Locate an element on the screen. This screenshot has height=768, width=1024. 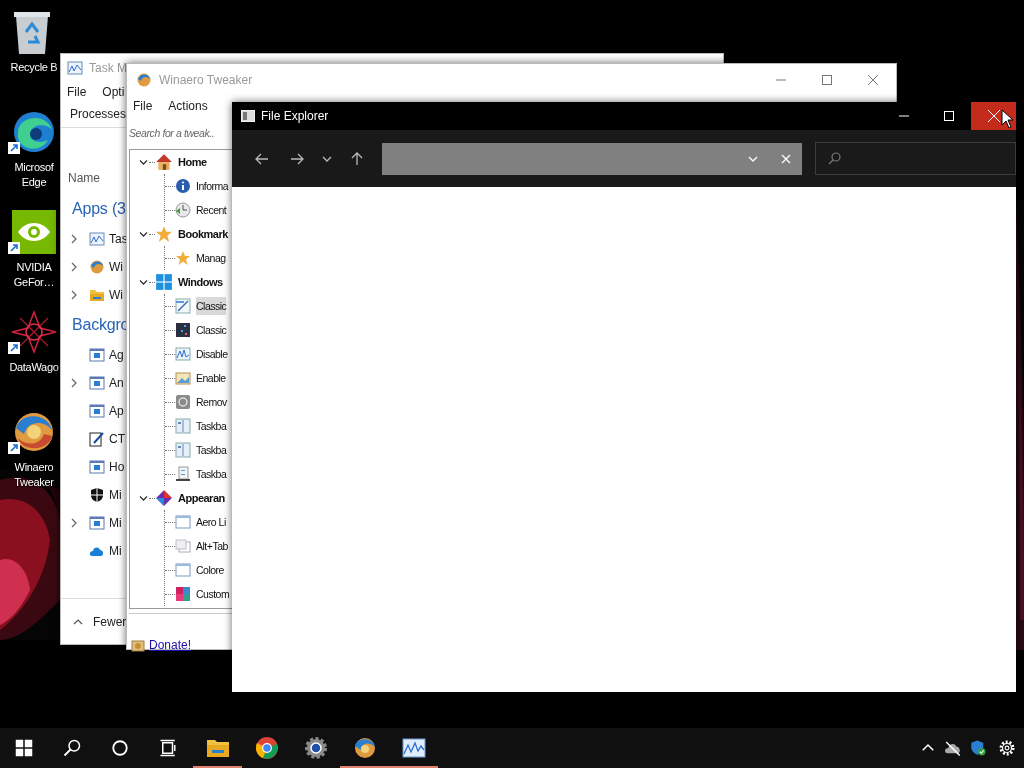
process-name: Ag is located at coordinates (116, 355).